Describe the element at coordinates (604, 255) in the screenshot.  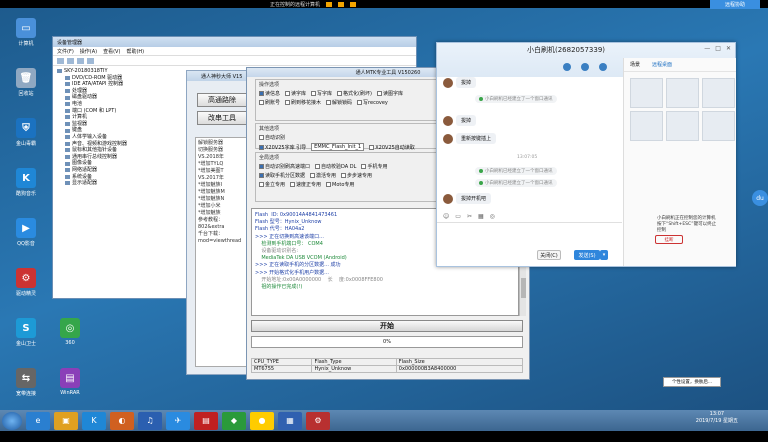
I see `send-options-icon: ▾` at that location.